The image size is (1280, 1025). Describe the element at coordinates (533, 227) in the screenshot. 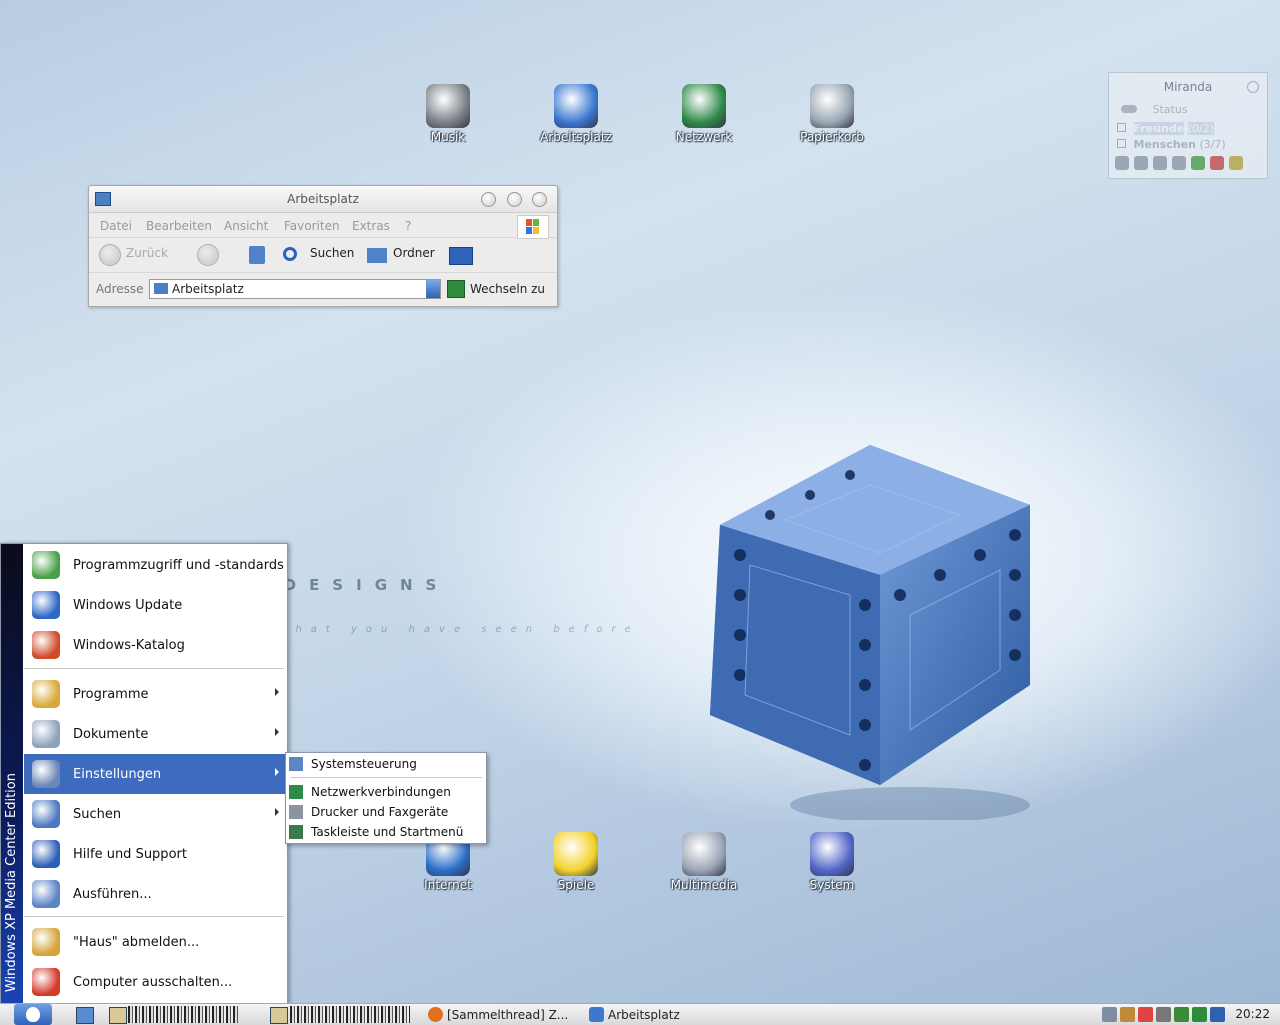

I see `windows-logo-icon` at that location.